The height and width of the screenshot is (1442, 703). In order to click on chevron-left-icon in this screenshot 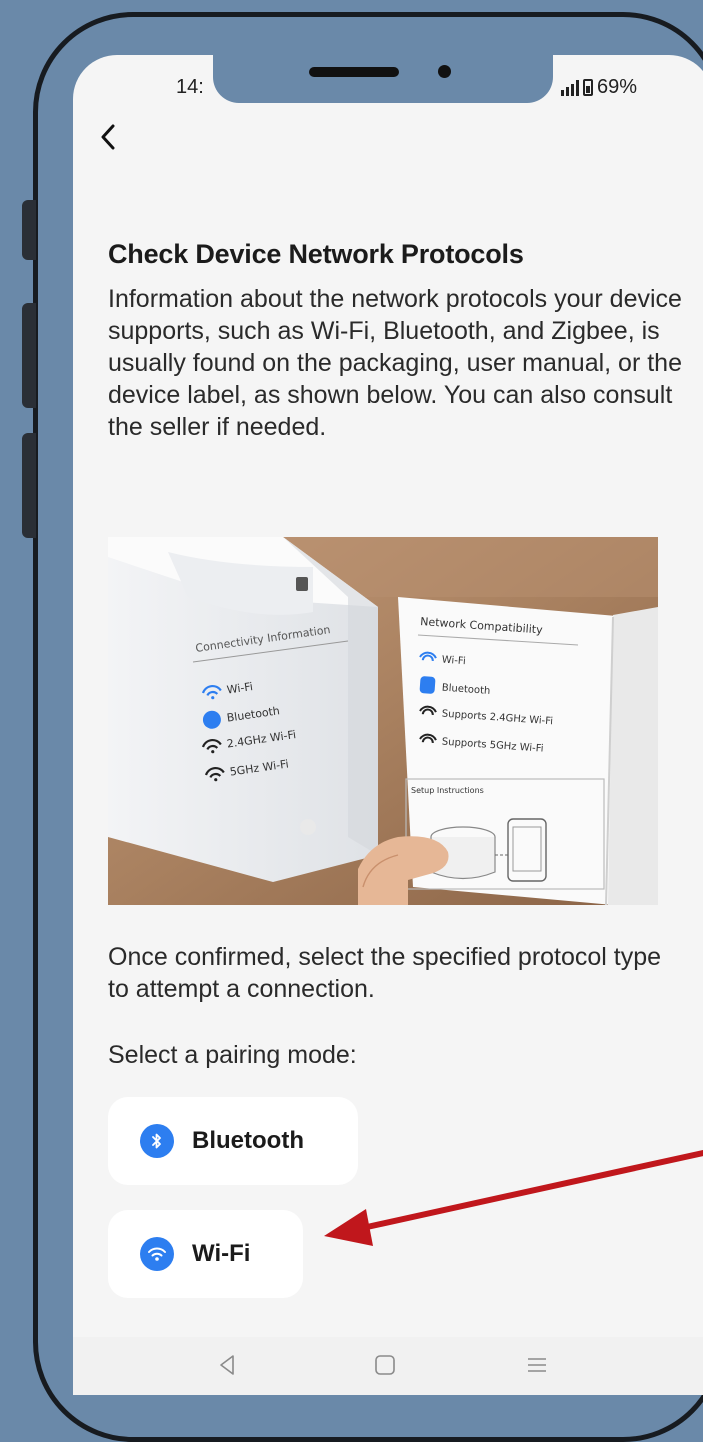, I will do `click(108, 137)`.